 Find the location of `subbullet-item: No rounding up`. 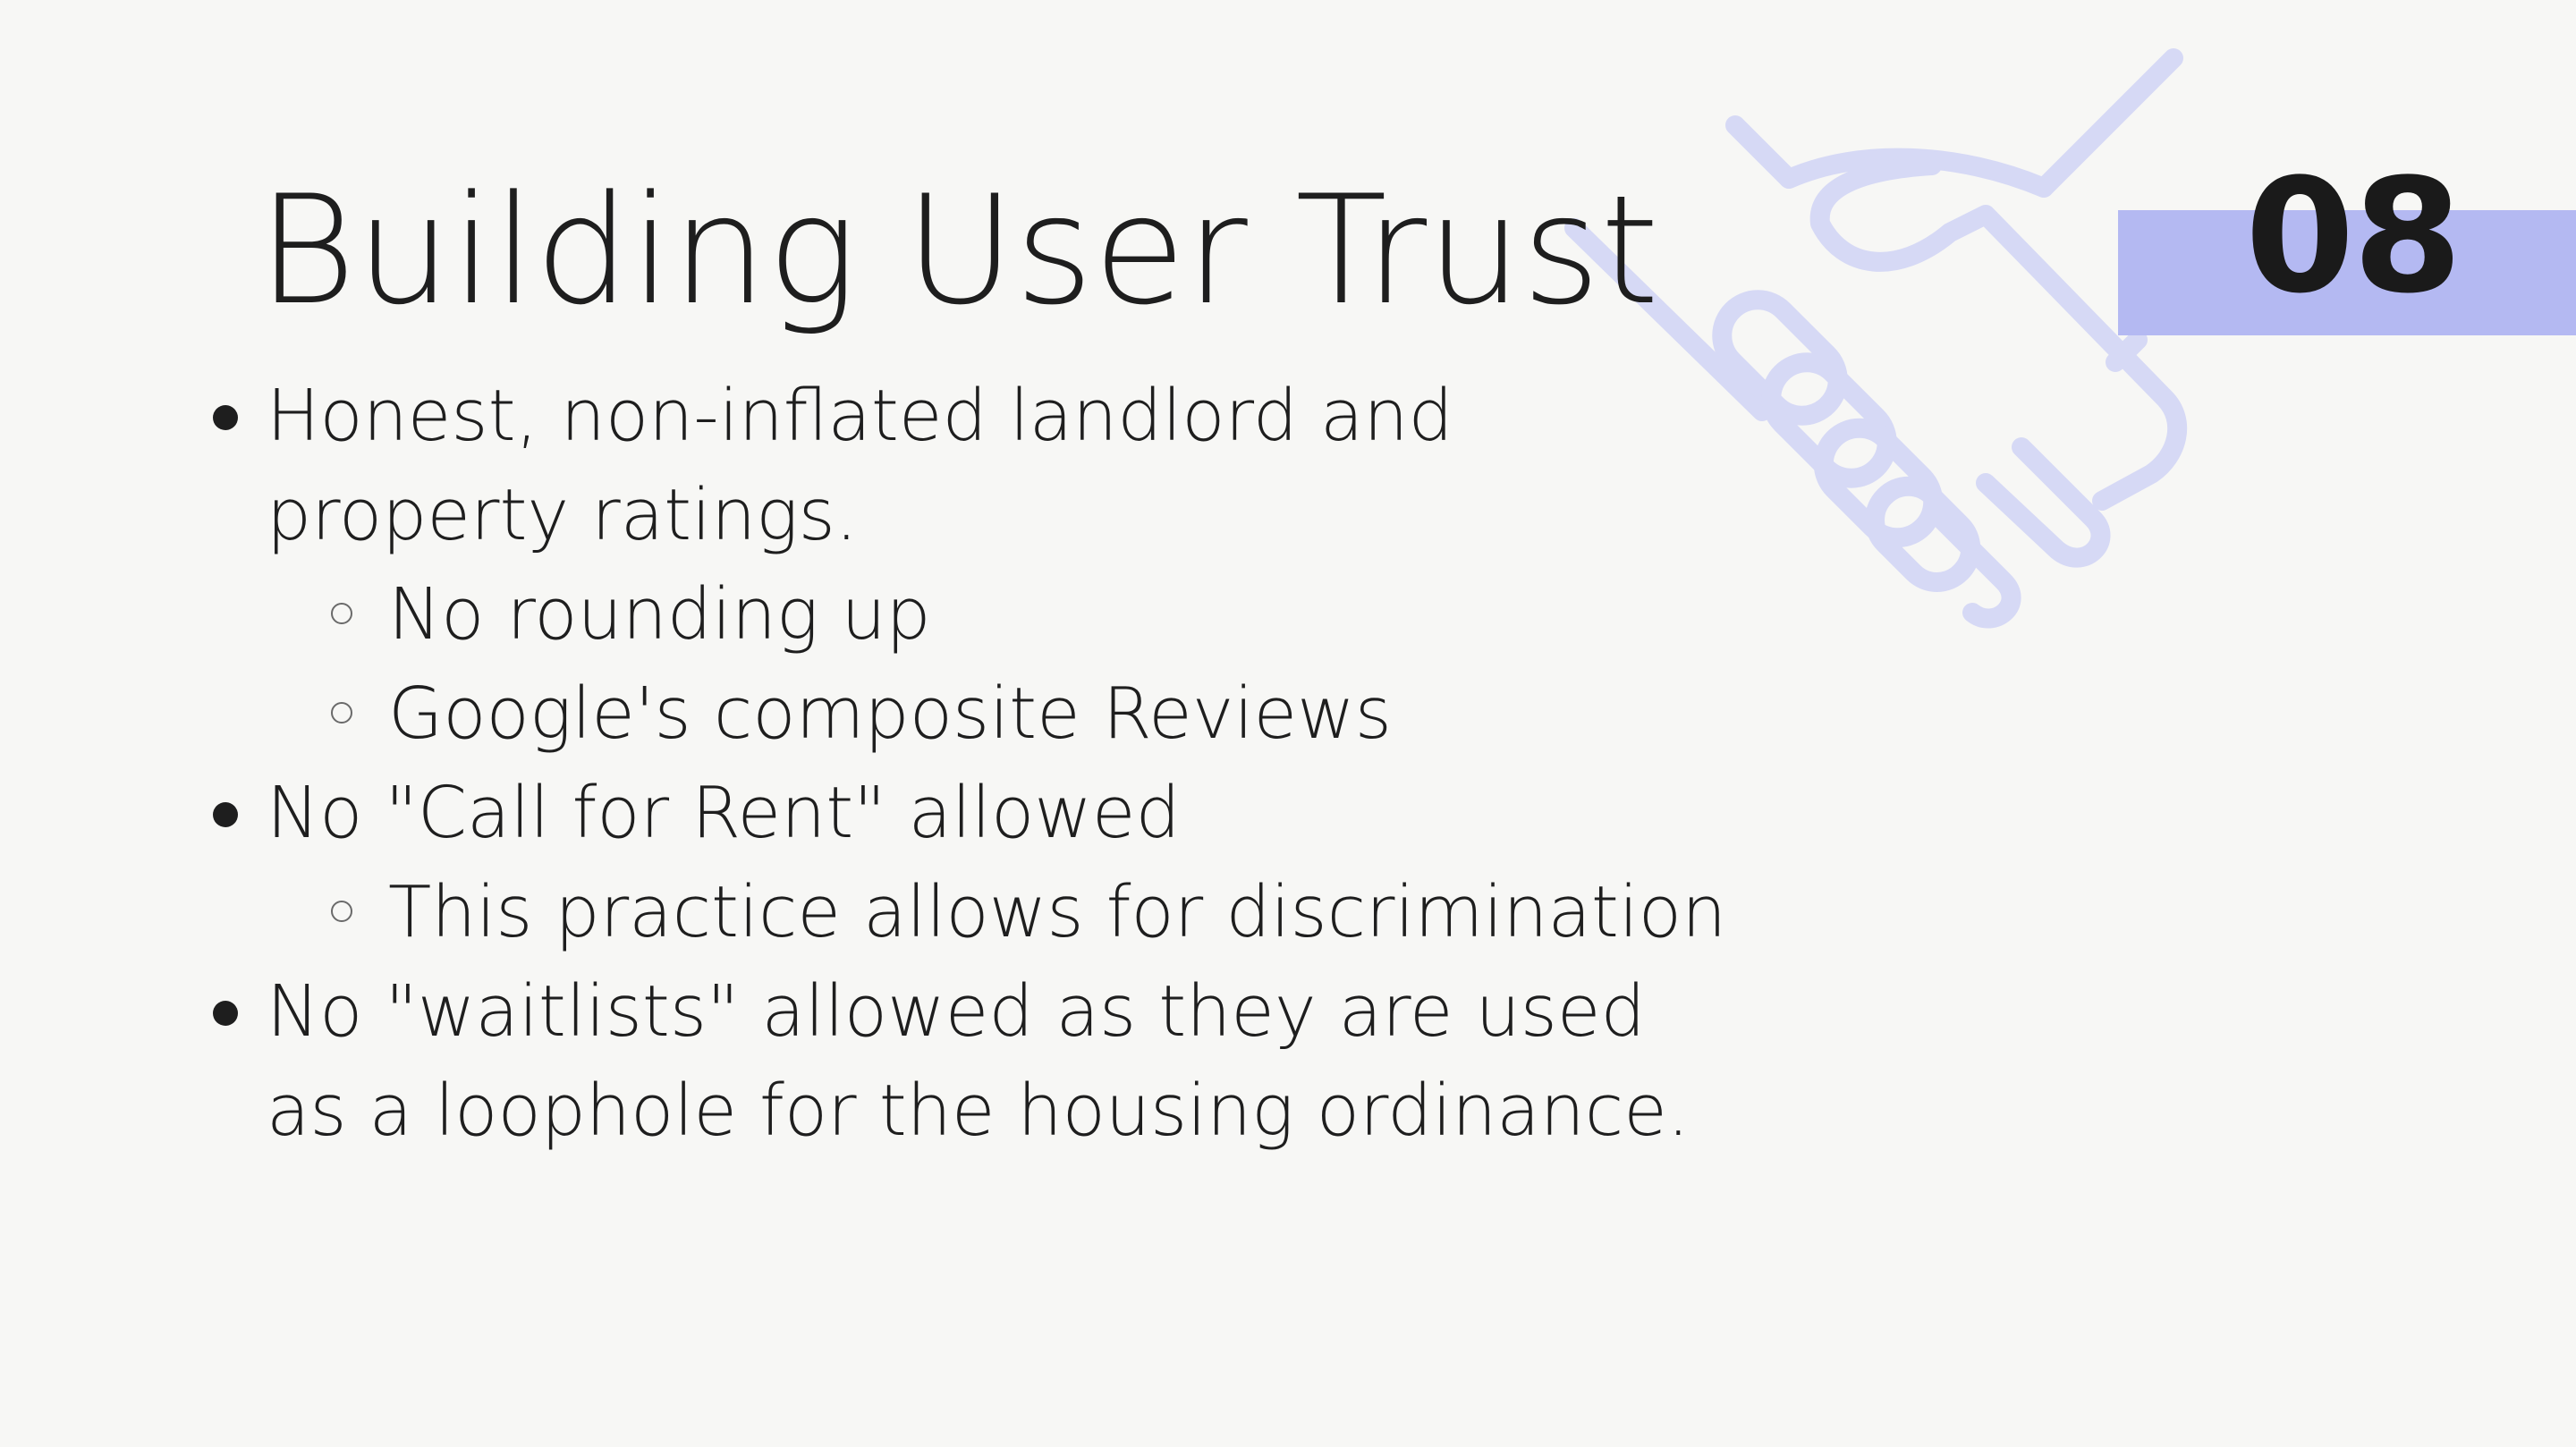

subbullet-item: No rounding up is located at coordinates (1032, 614).